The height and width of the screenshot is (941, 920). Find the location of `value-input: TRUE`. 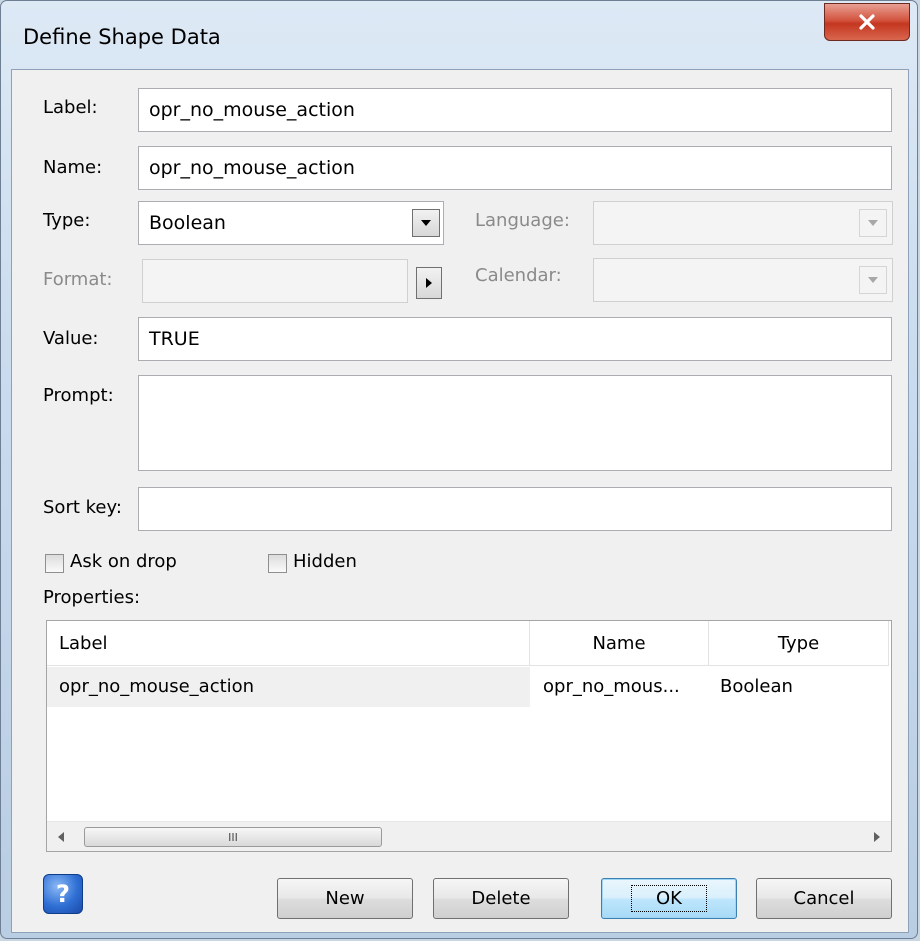

value-input: TRUE is located at coordinates (515, 339).